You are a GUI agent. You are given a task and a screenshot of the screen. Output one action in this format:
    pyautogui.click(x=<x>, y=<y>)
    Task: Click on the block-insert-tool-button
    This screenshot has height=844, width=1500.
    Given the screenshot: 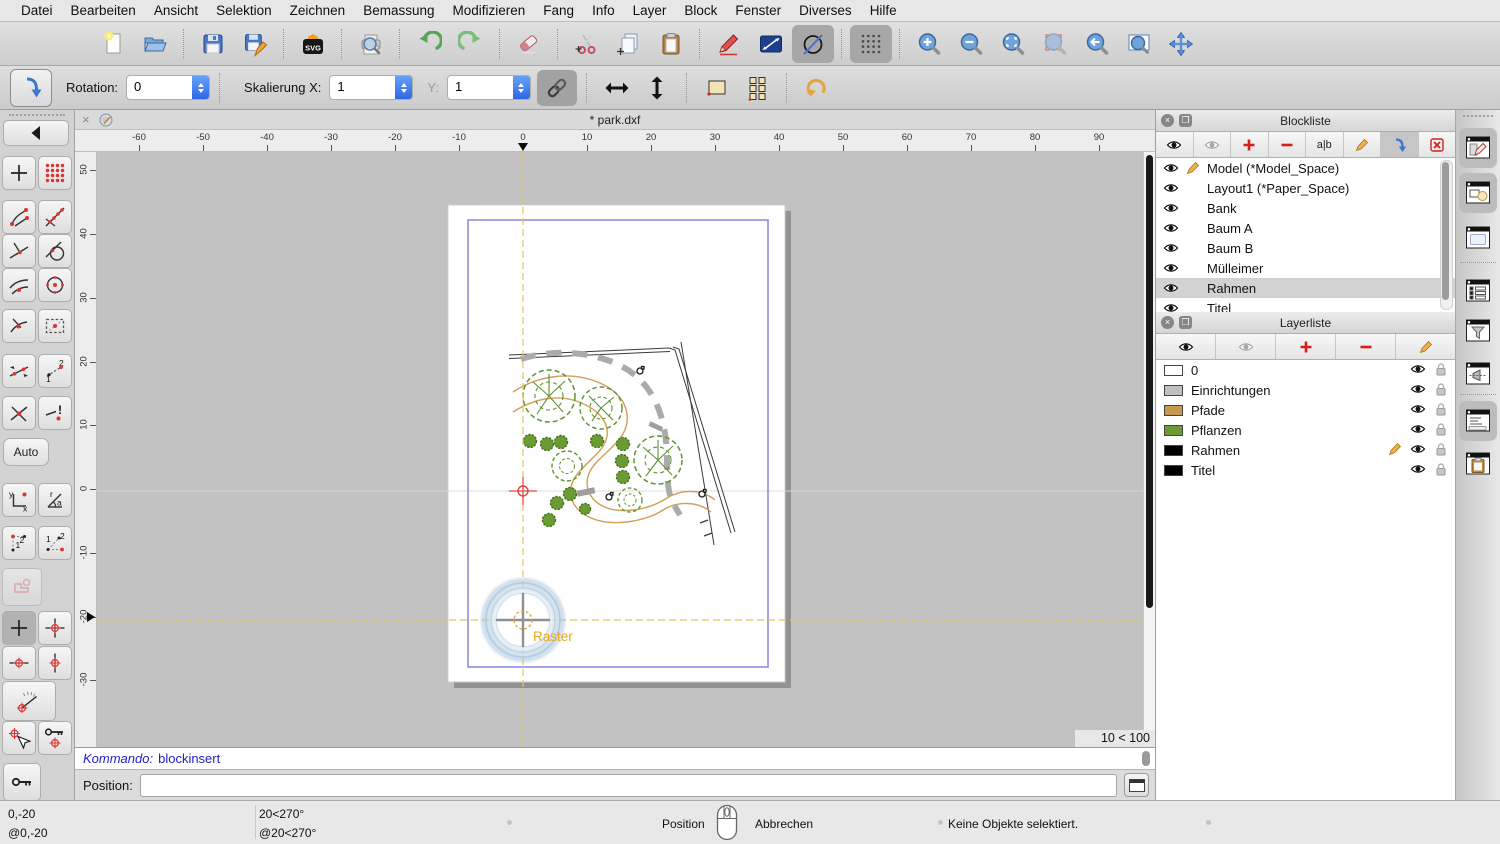 What is the action you would take?
    pyautogui.click(x=31, y=87)
    